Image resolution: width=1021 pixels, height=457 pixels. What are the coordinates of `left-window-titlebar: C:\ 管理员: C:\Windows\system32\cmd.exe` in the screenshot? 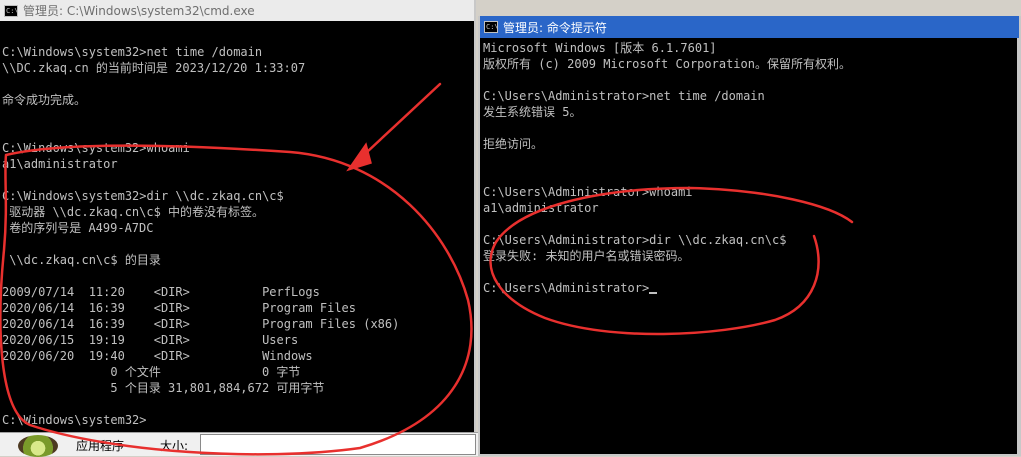 It's located at (237, 10).